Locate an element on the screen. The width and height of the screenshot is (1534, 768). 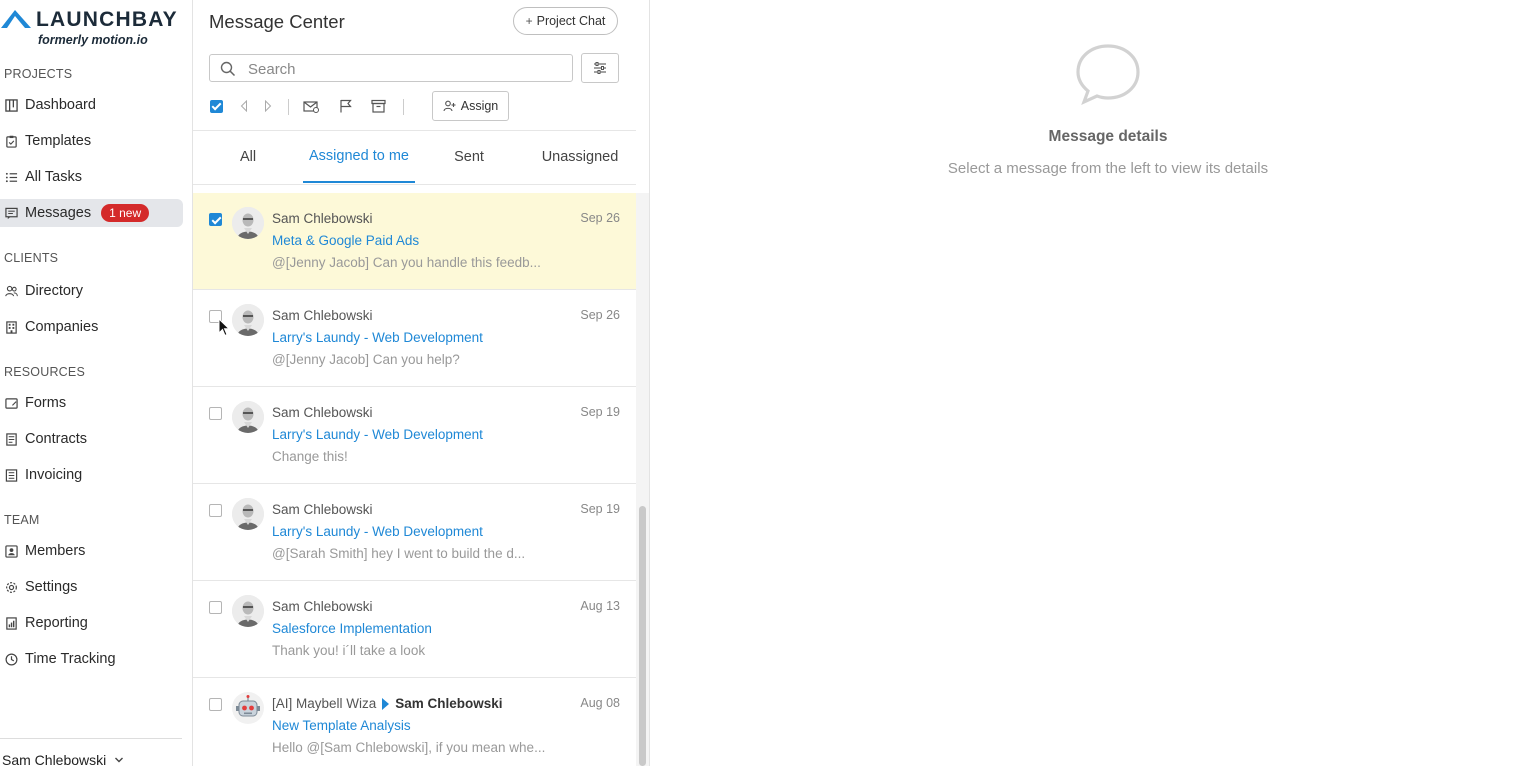
new-messages-badge: 1 new is located at coordinates (125, 213).